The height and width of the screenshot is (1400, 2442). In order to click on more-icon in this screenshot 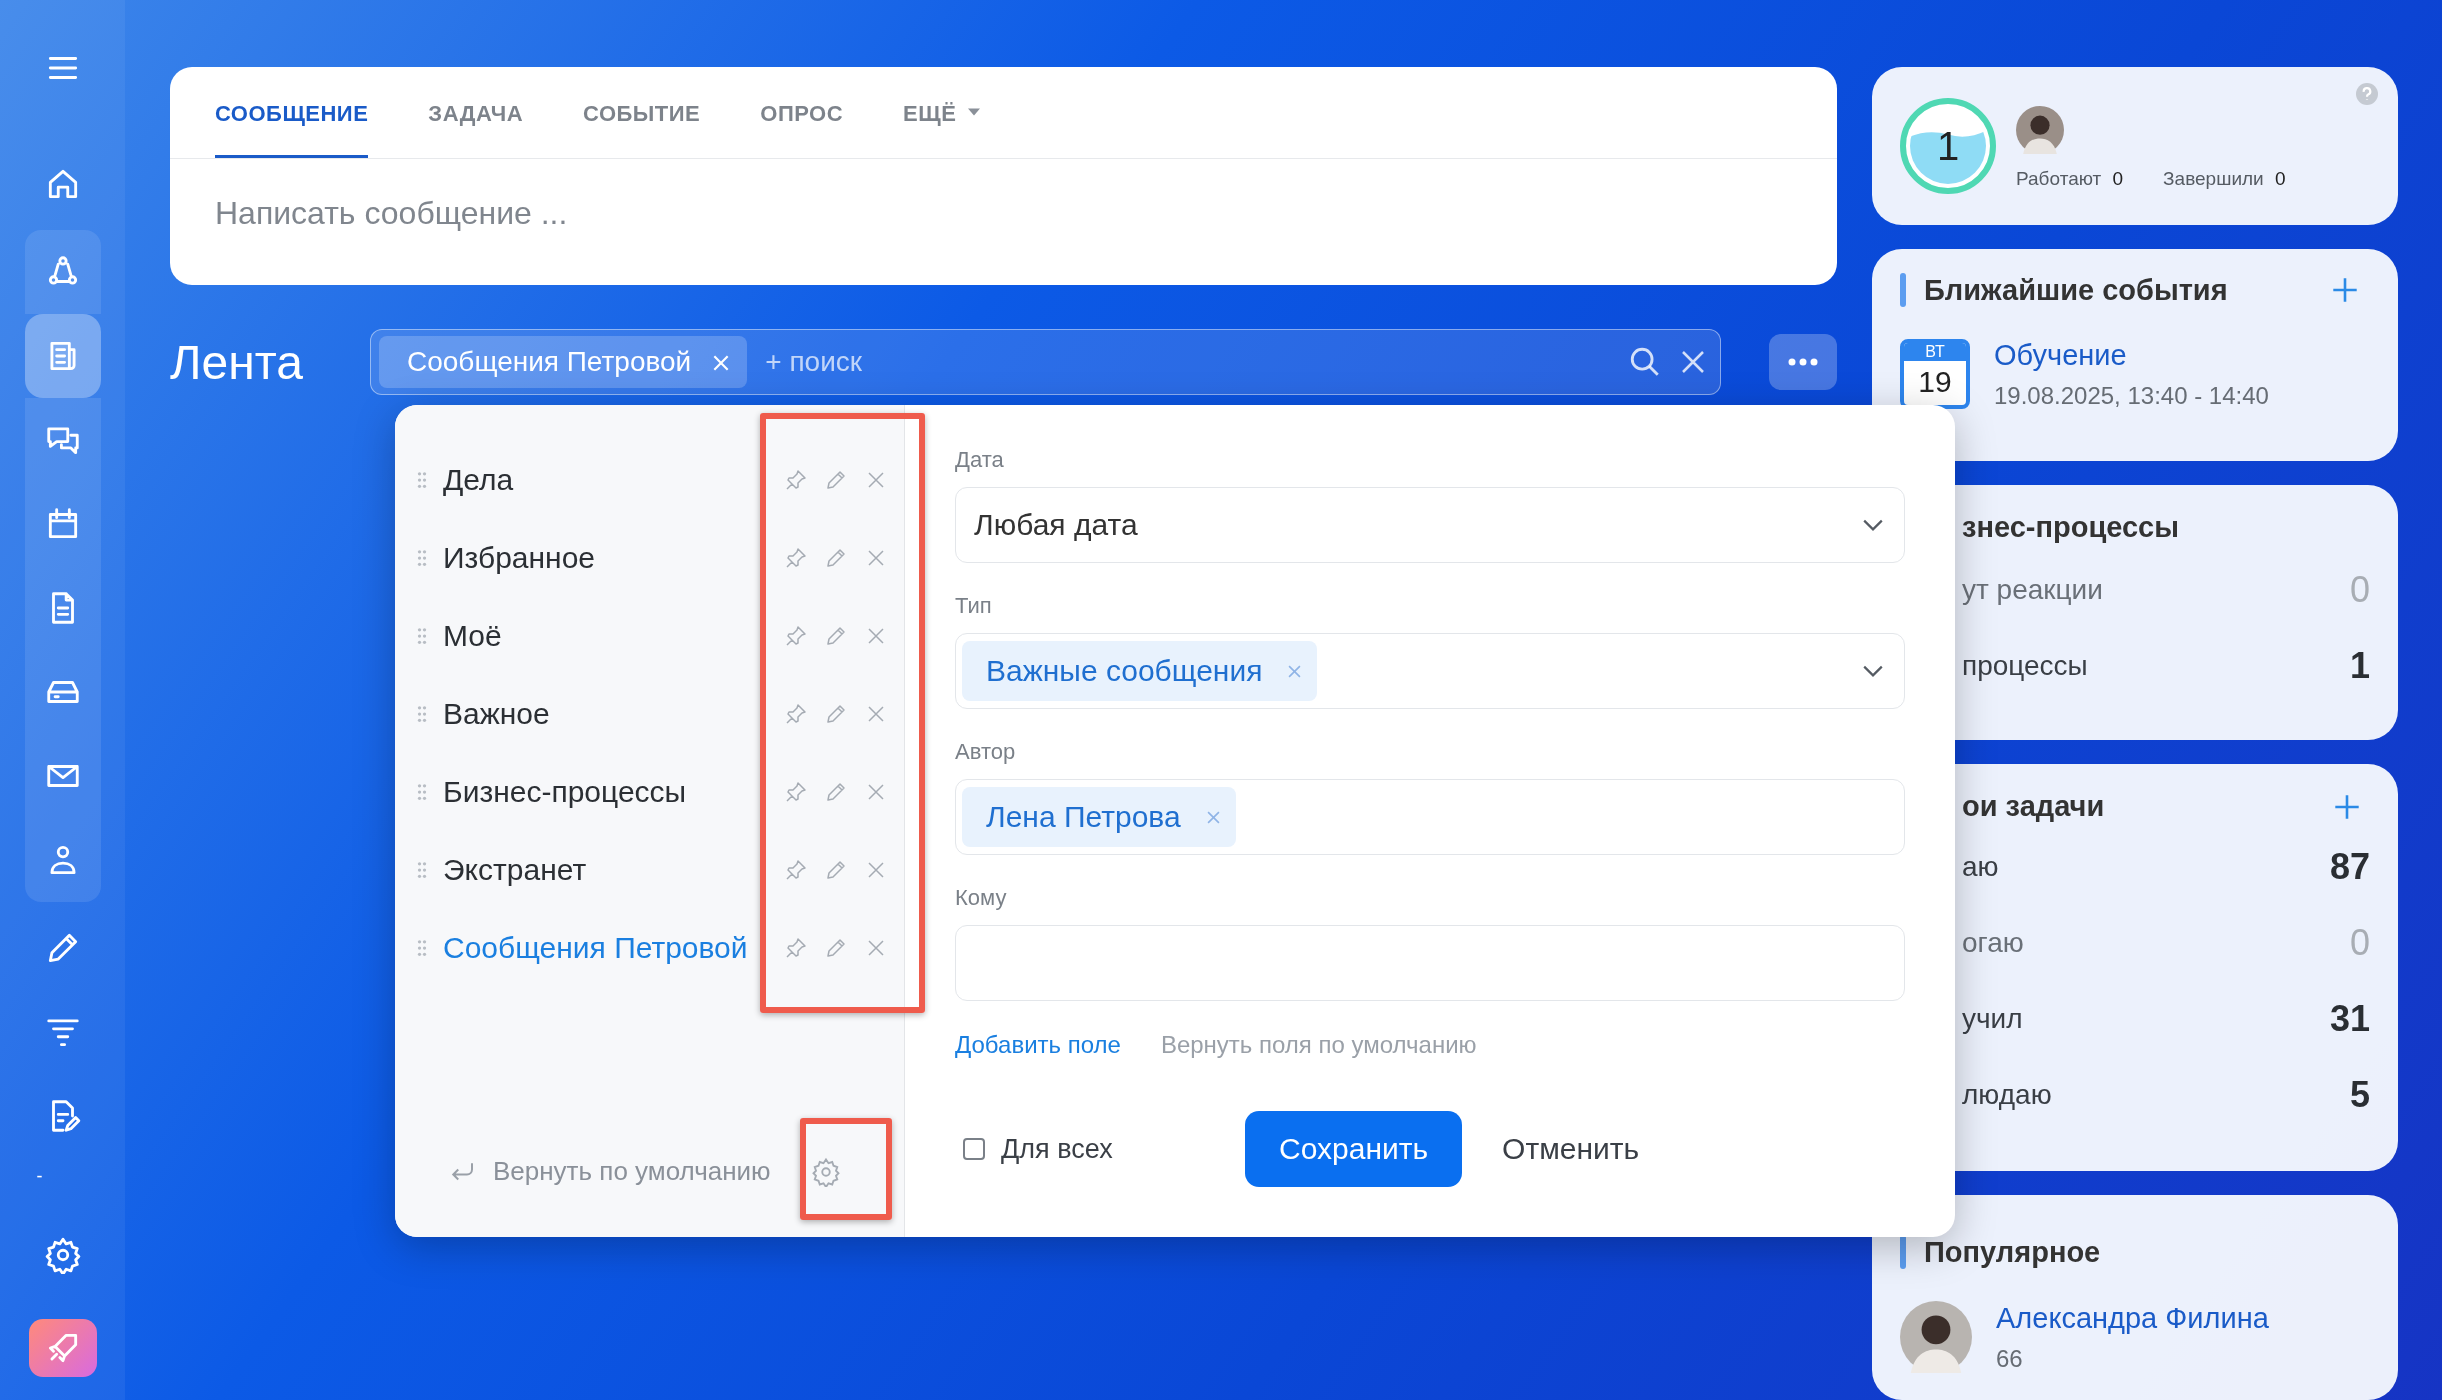, I will do `click(1803, 362)`.